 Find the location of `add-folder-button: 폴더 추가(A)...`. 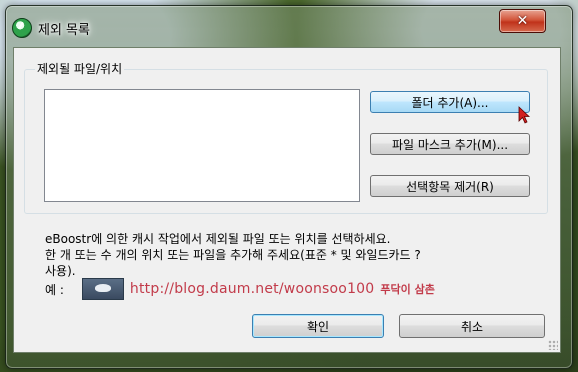

add-folder-button: 폴더 추가(A)... is located at coordinates (450, 102).